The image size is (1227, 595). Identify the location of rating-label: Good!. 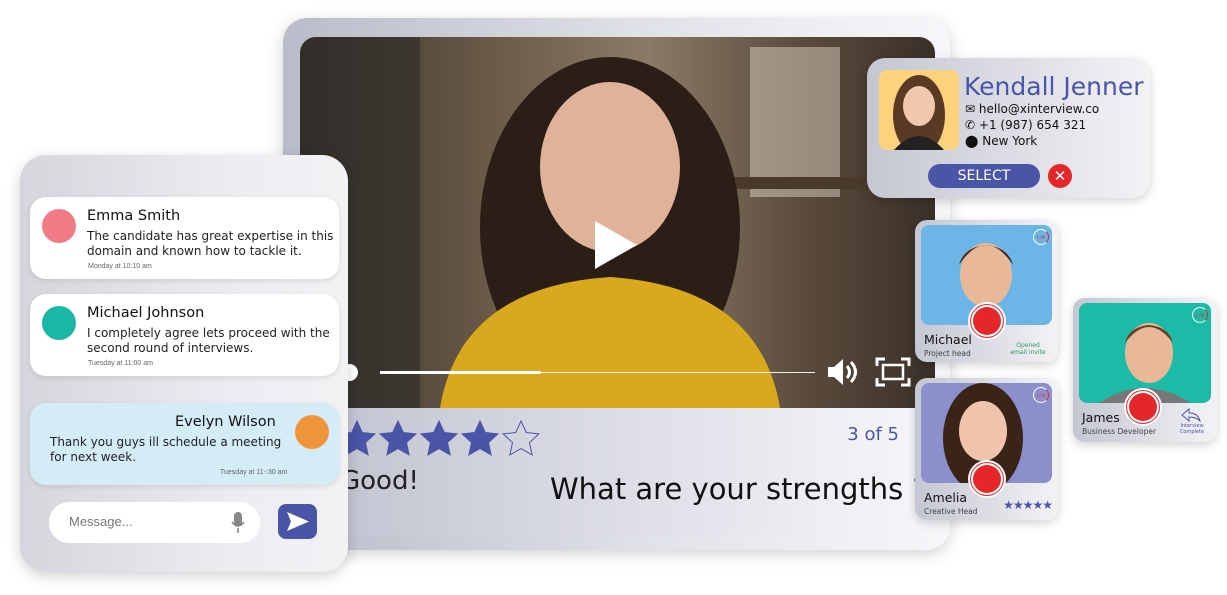
(379, 481).